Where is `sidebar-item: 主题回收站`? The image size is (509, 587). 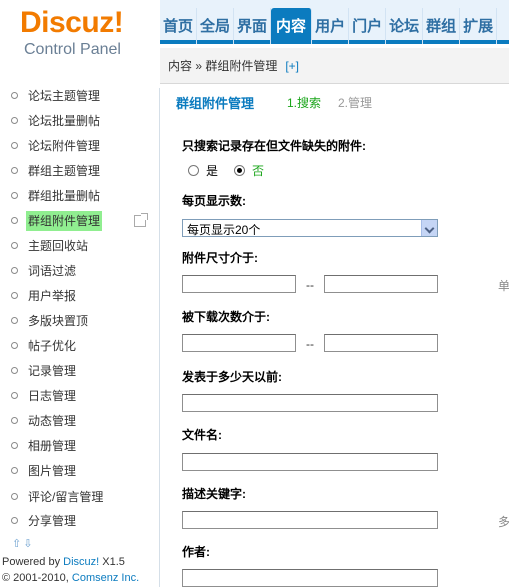 sidebar-item: 主题回收站 is located at coordinates (79, 246).